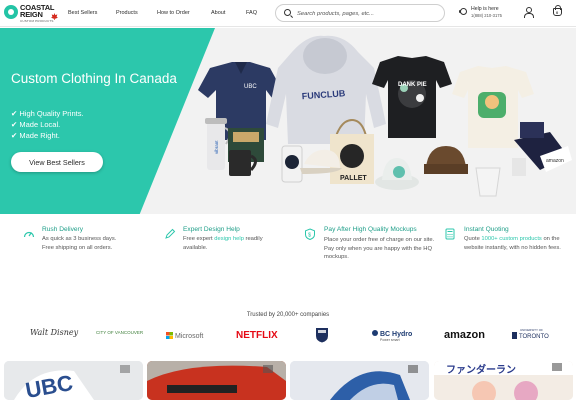 The height and width of the screenshot is (400, 576). I want to click on custom-products-link: 1000+ custom products, so click(511, 239).